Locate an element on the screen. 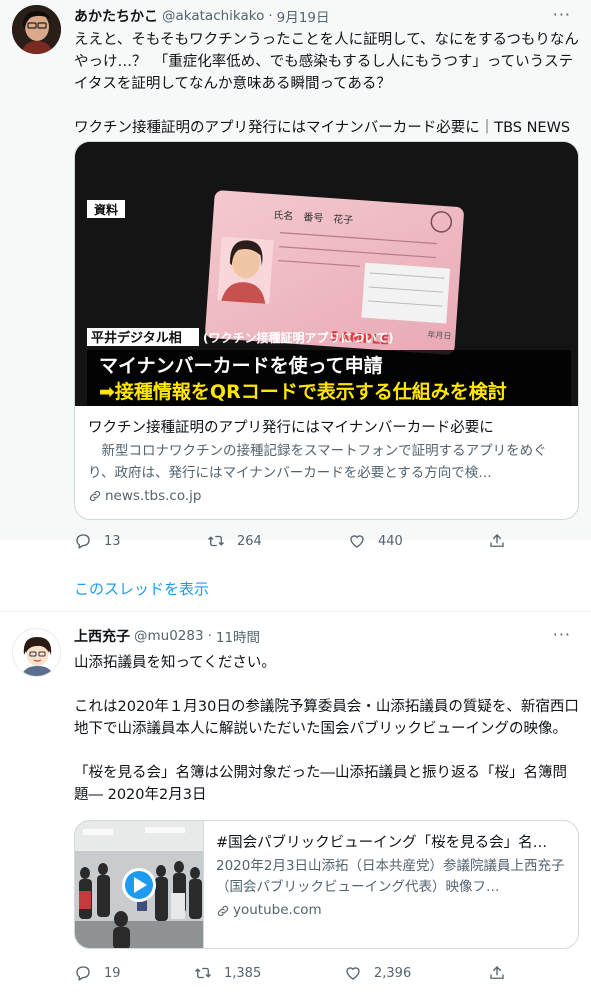  caption-topic: (ワクチン接種証明アプリについて) is located at coordinates (298, 337).